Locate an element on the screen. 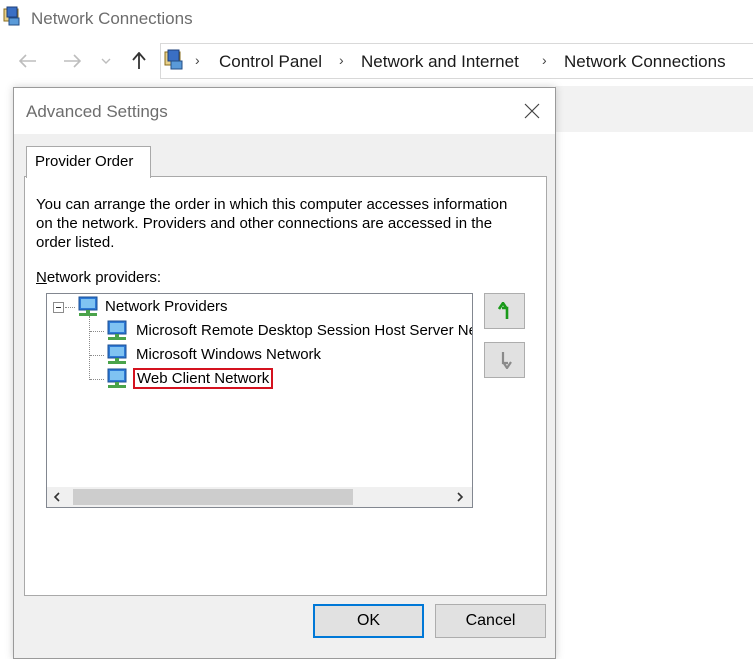 The height and width of the screenshot is (659, 753). forward-button is located at coordinates (72, 61).